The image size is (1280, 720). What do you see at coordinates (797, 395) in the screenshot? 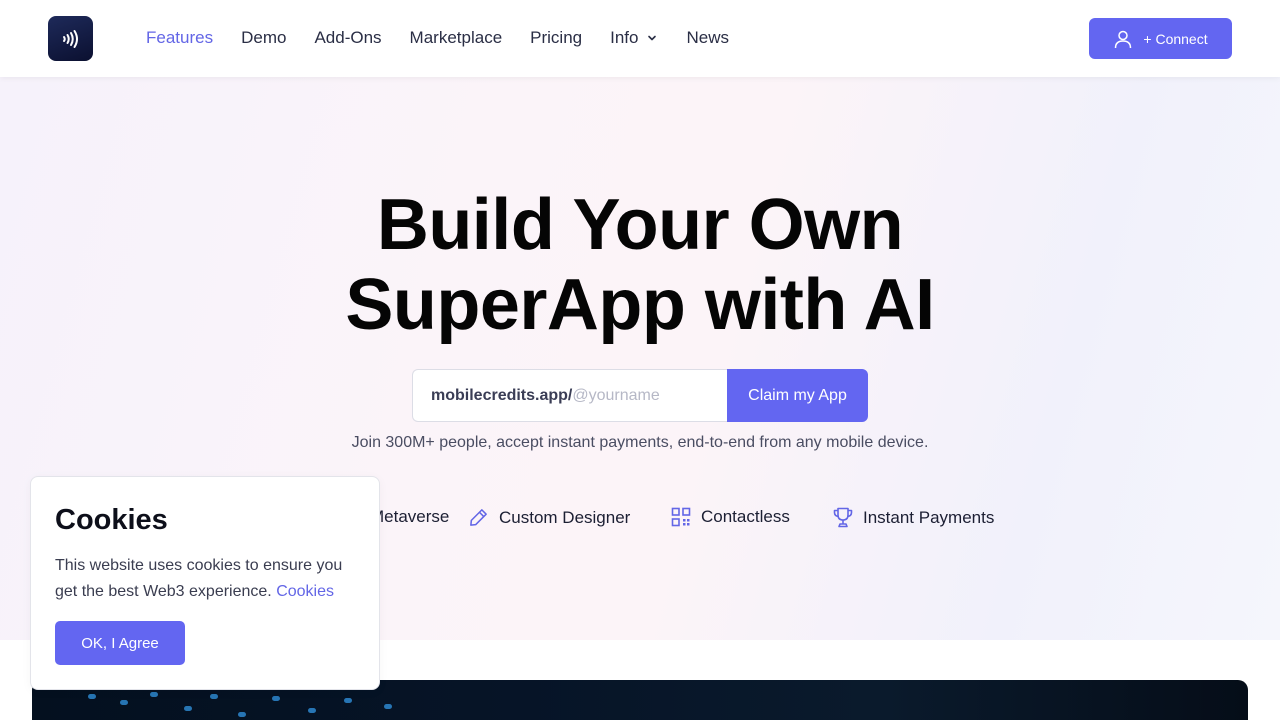
I see `claim-app-button: Claim my App` at bounding box center [797, 395].